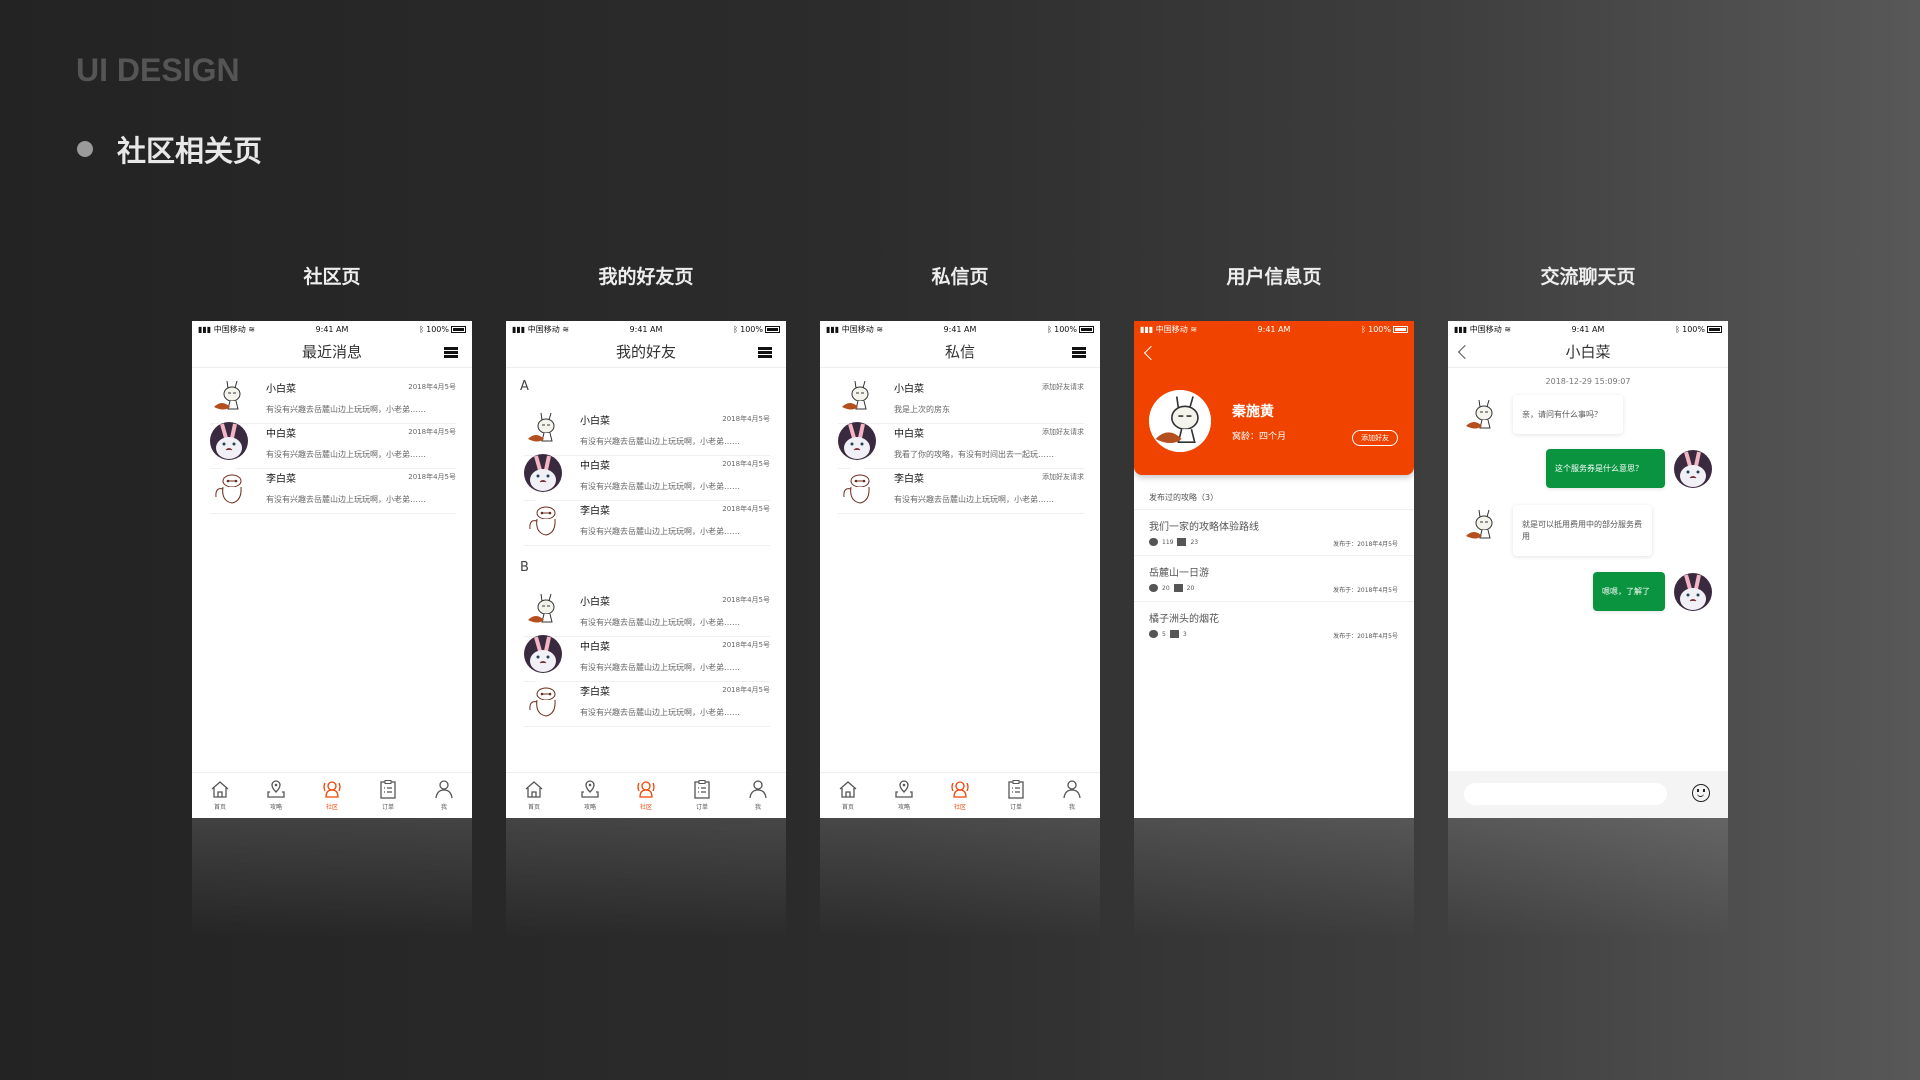  Describe the element at coordinates (701, 807) in the screenshot. I see `tab-label: 订单` at that location.